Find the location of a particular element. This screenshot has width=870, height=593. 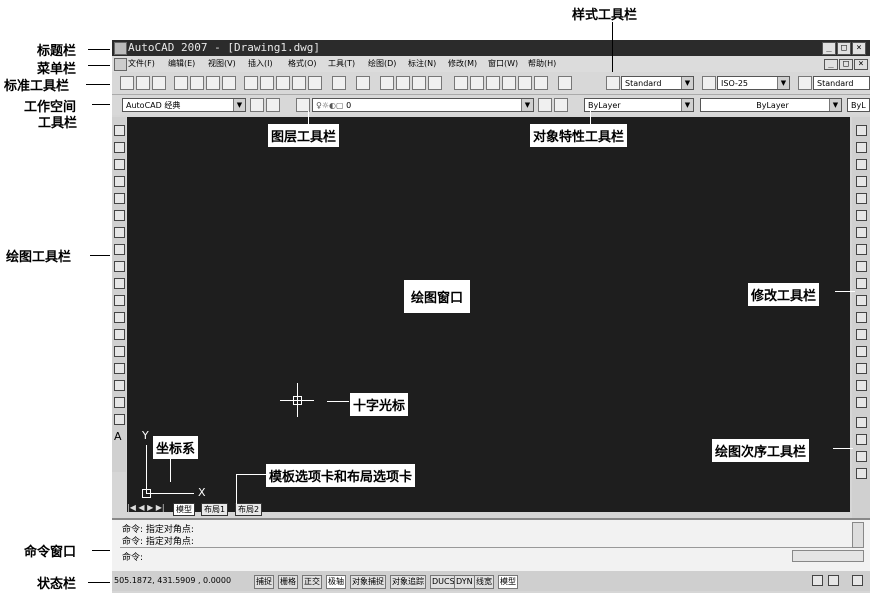

scale-icon is located at coordinates (861, 249).